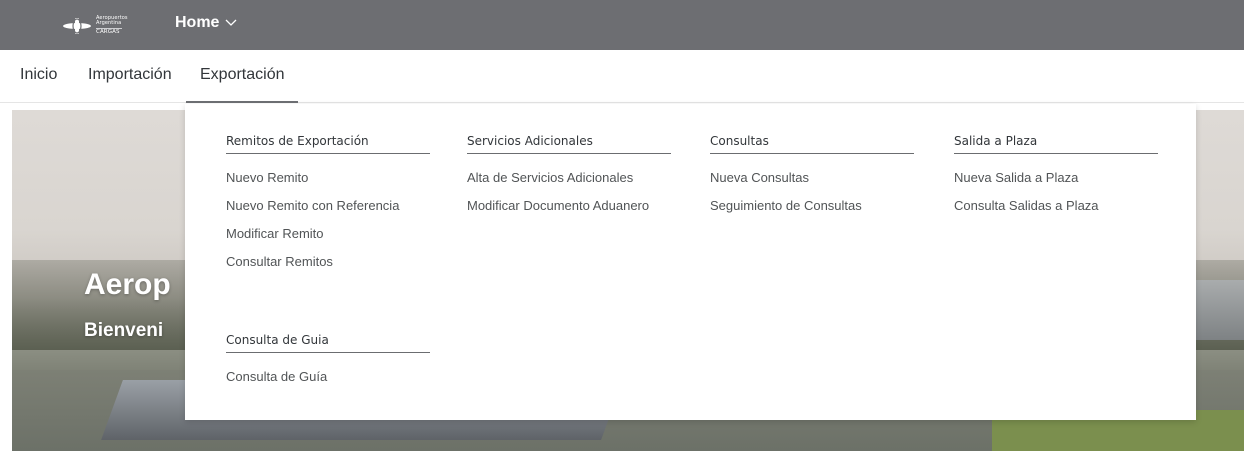  Describe the element at coordinates (328, 377) in the screenshot. I see `menu-link-consulta-guia: Consulta de Guía` at that location.